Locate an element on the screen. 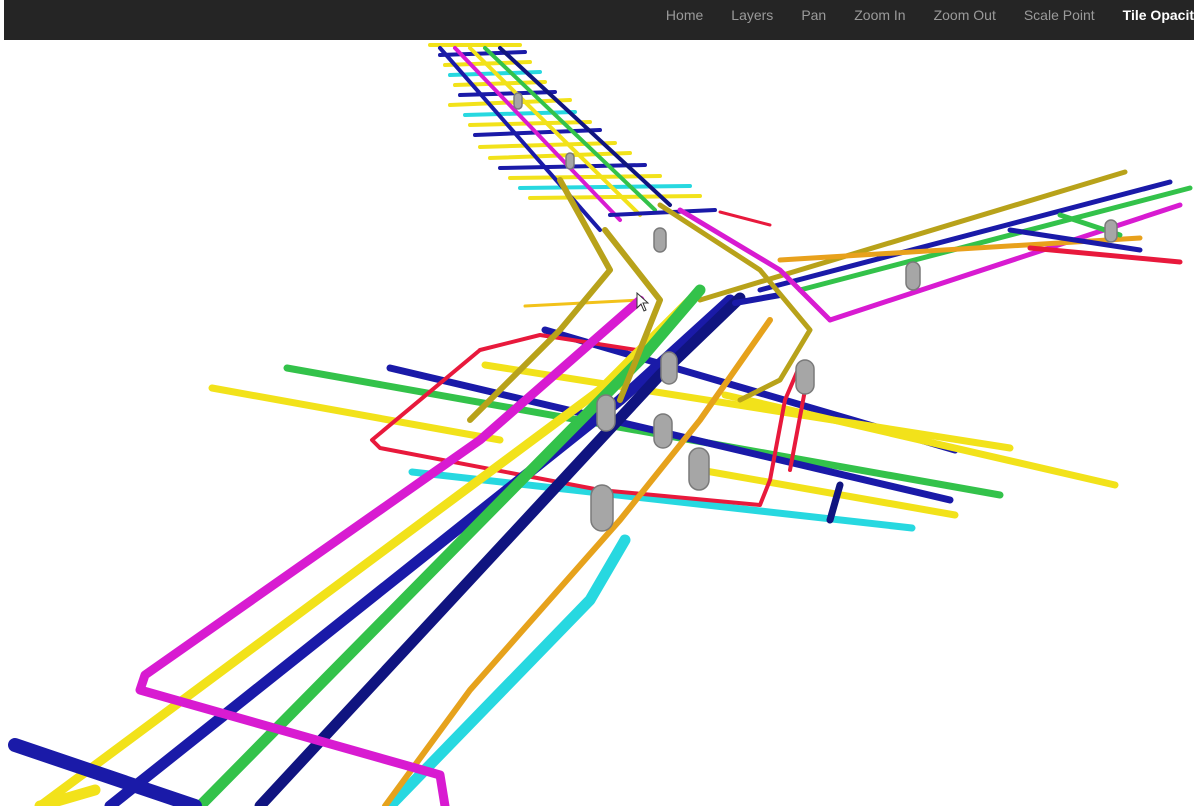 The height and width of the screenshot is (806, 1194). nav-zoom-out: Zoom Out is located at coordinates (965, 20).